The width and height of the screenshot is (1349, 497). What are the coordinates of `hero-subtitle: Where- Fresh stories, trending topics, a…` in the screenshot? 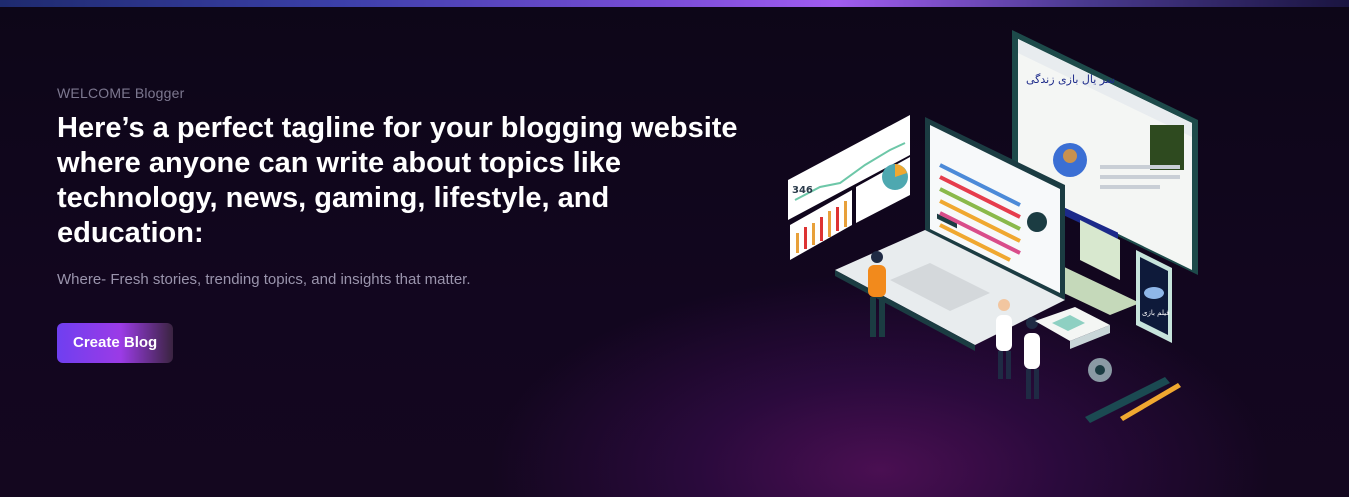 It's located at (264, 279).